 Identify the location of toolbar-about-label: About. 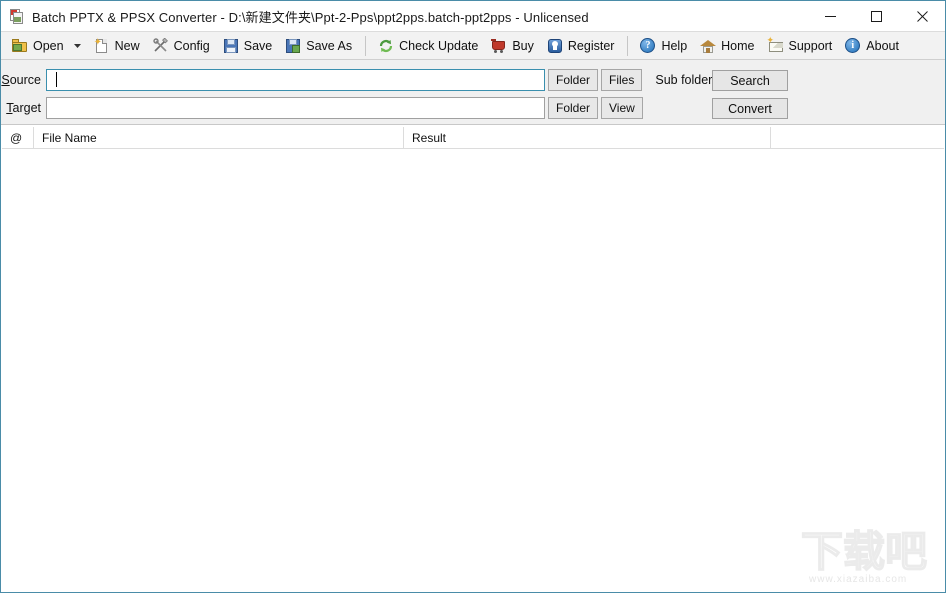
(882, 45).